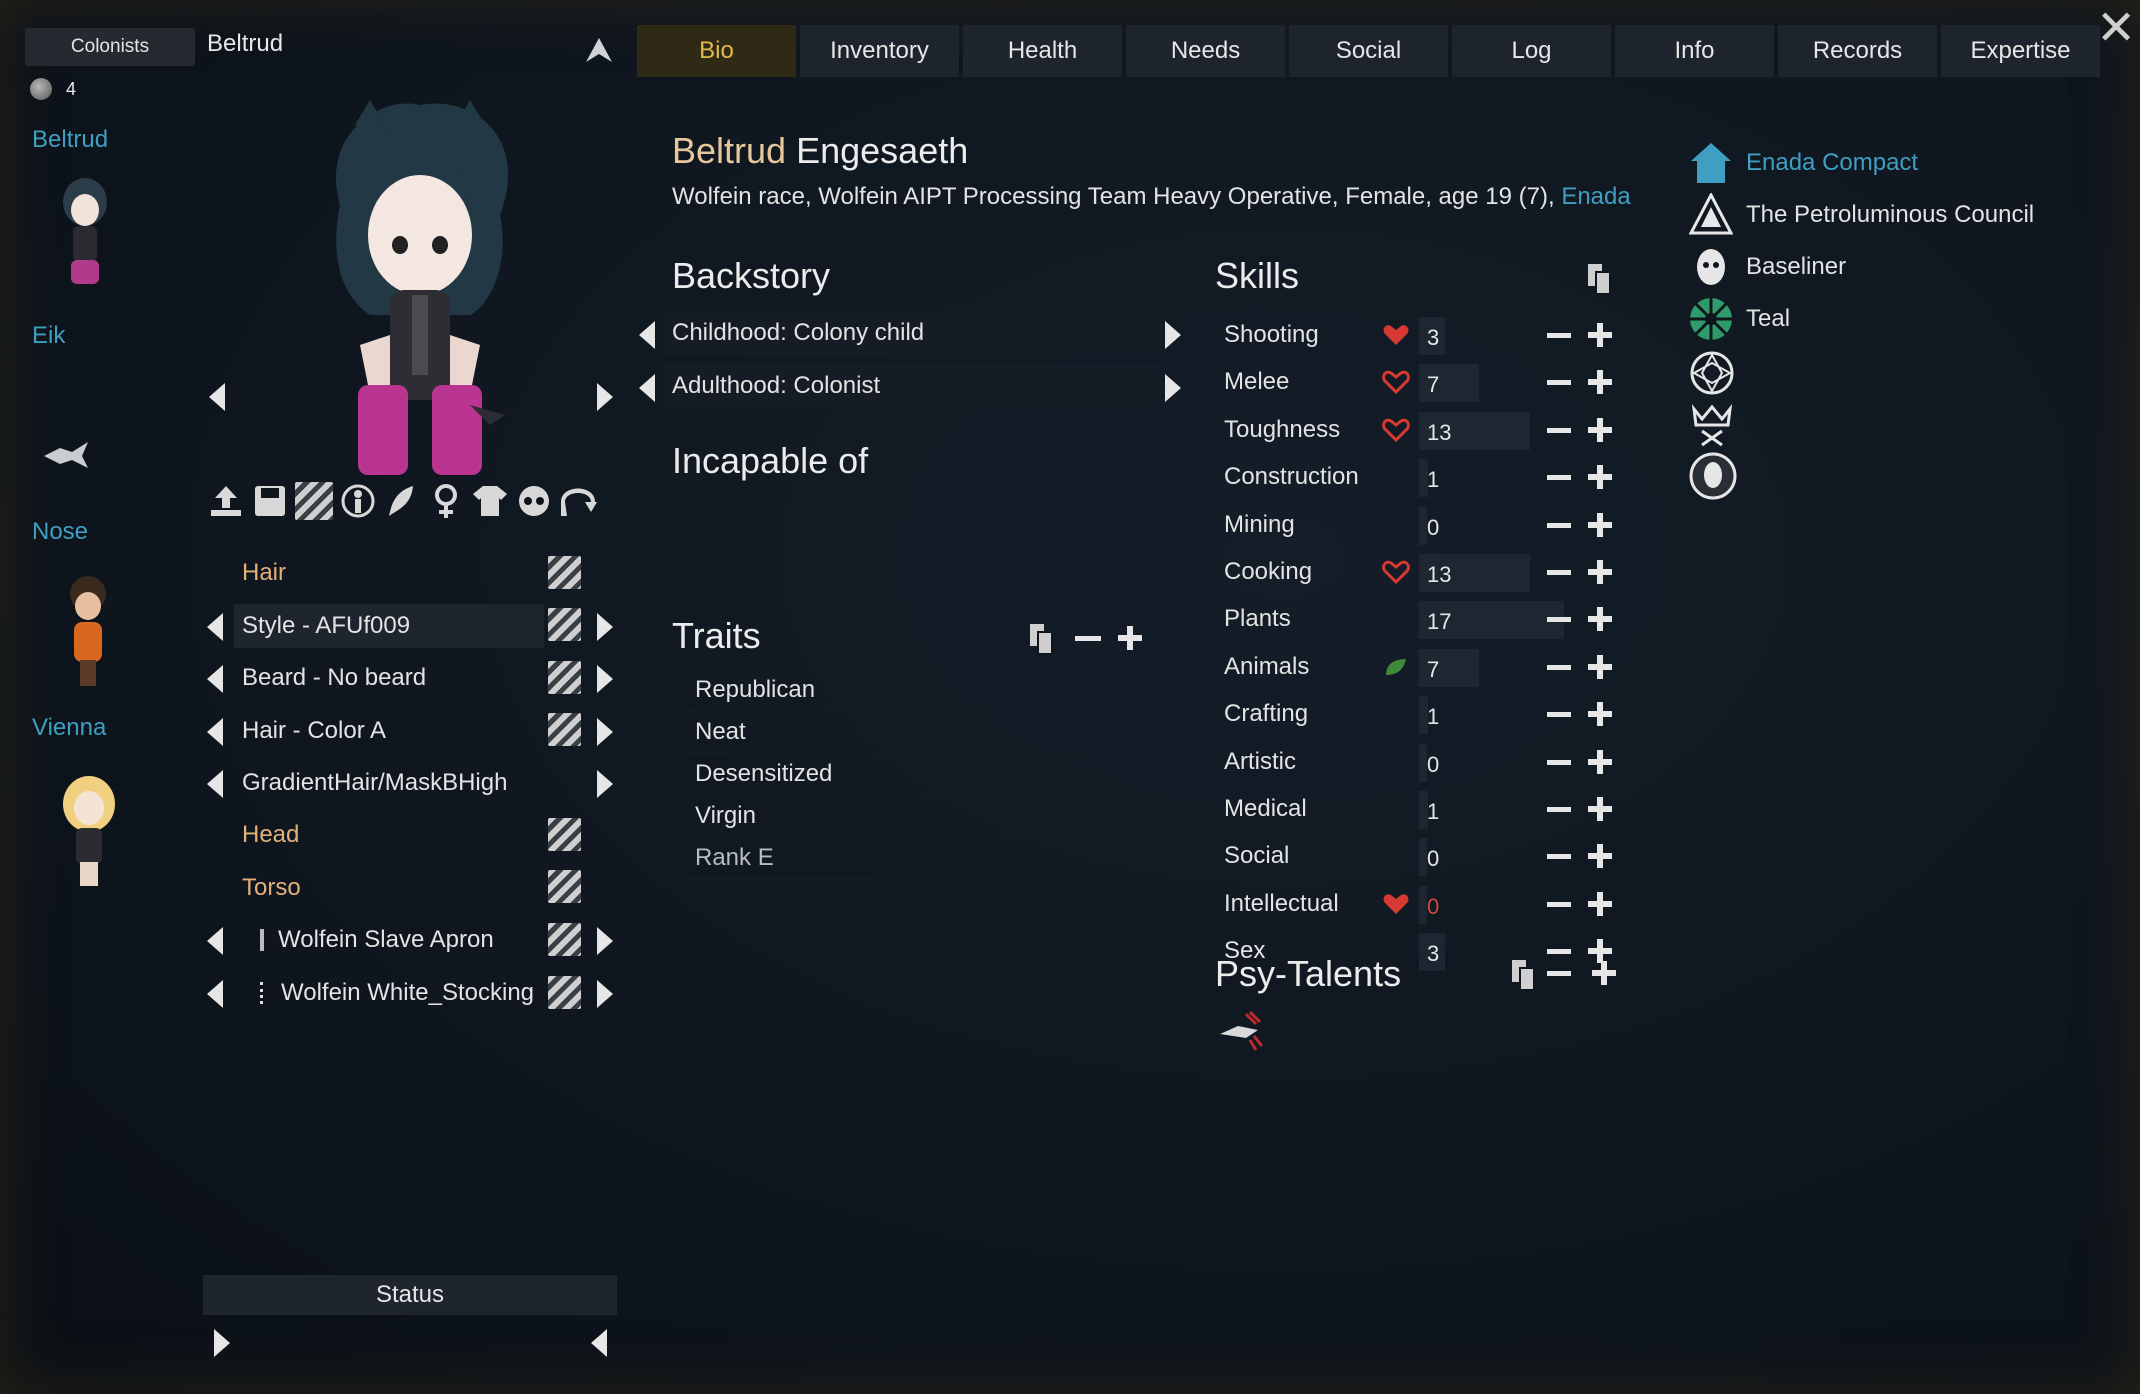 This screenshot has width=2140, height=1394. What do you see at coordinates (564, 939) in the screenshot?
I see `apron-randomize-icon` at bounding box center [564, 939].